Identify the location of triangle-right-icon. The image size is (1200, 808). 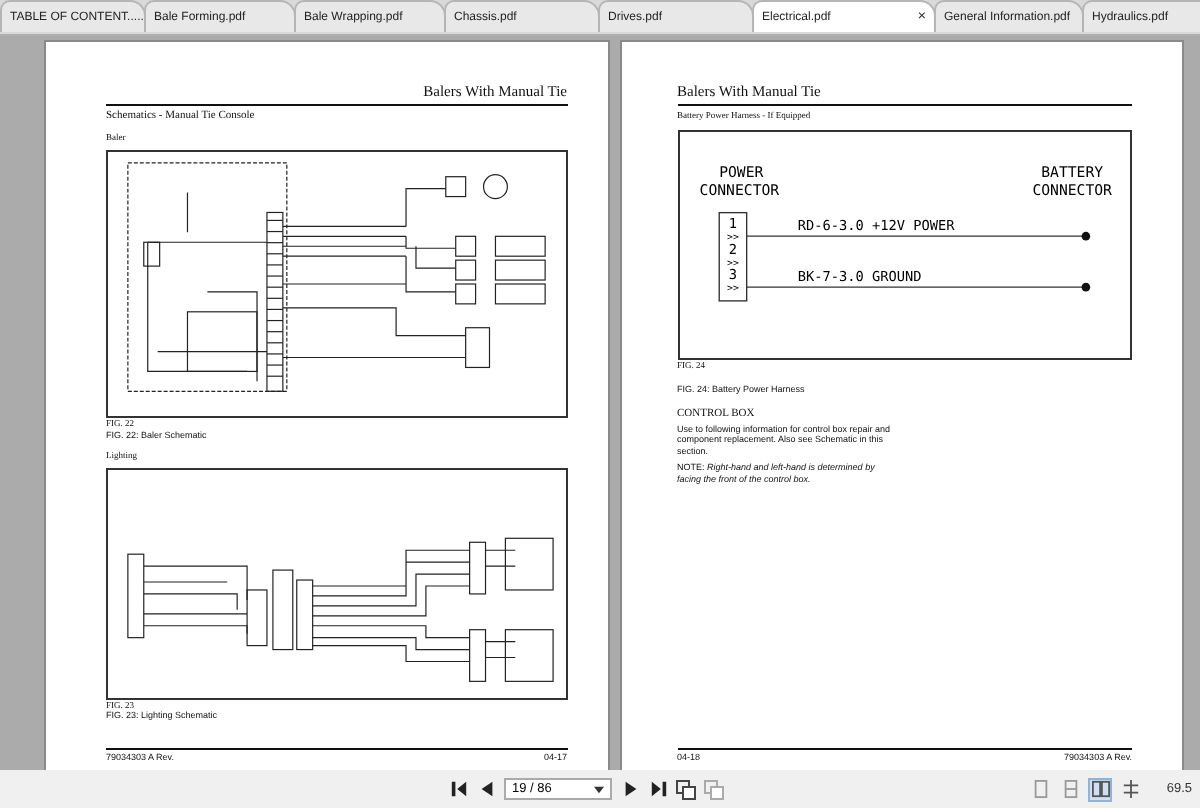
(630, 789).